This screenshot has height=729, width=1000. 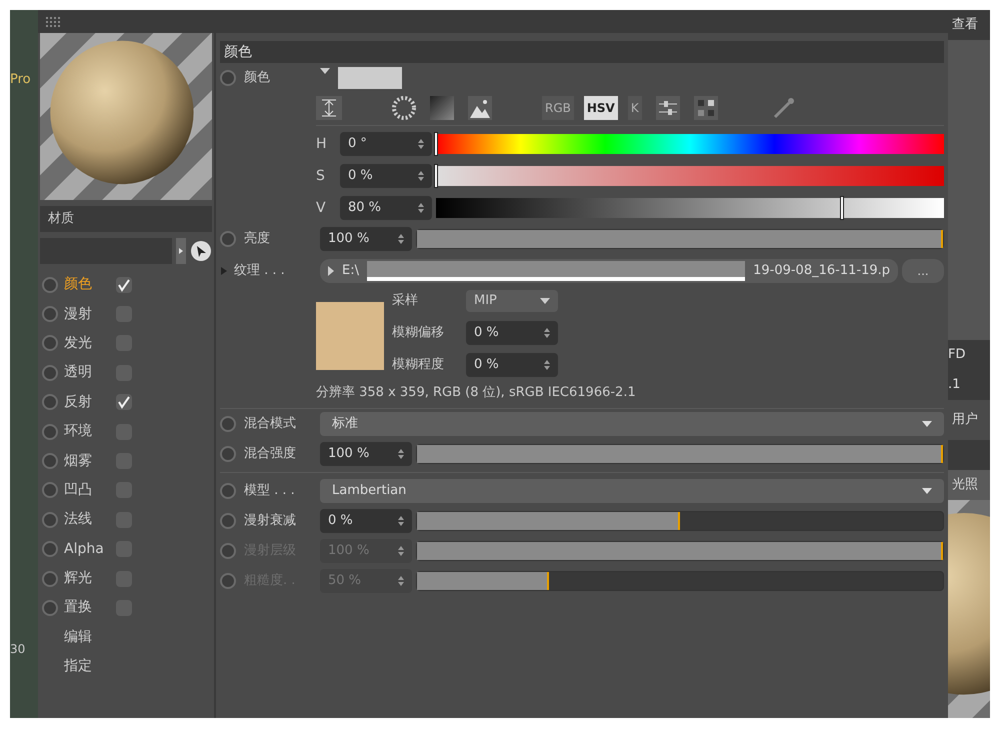 I want to click on list-text: .1, so click(x=955, y=385).